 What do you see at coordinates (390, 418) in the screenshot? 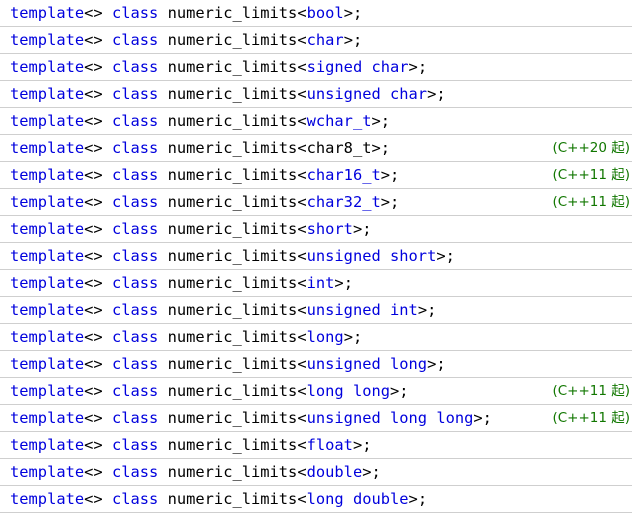
I see `type-link: unsigned long long` at bounding box center [390, 418].